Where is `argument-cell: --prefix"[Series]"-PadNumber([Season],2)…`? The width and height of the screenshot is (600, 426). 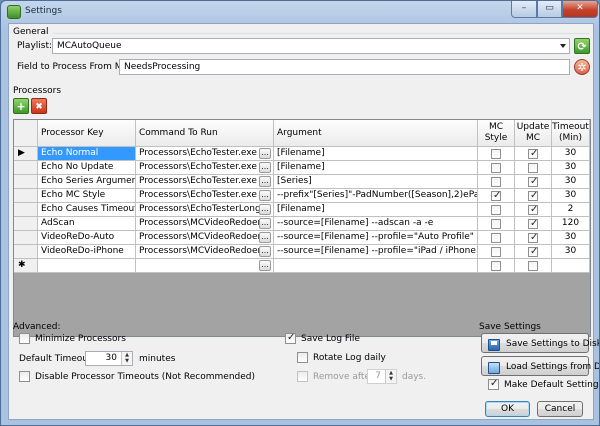
argument-cell: --prefix"[Series]"-PadNumber([Season],2)… is located at coordinates (376, 196).